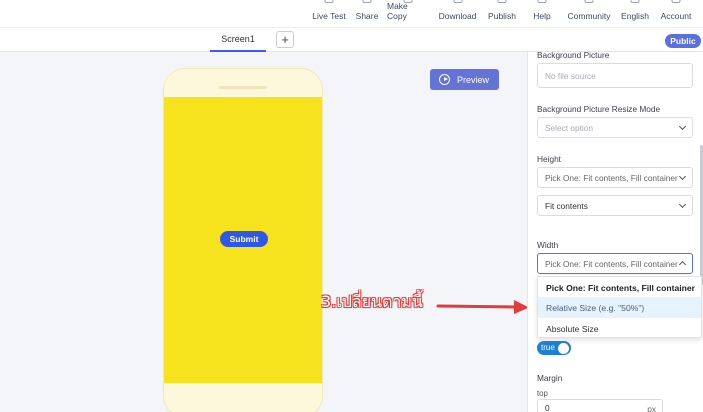 This screenshot has width=703, height=412. I want to click on play-icon, so click(444, 79).